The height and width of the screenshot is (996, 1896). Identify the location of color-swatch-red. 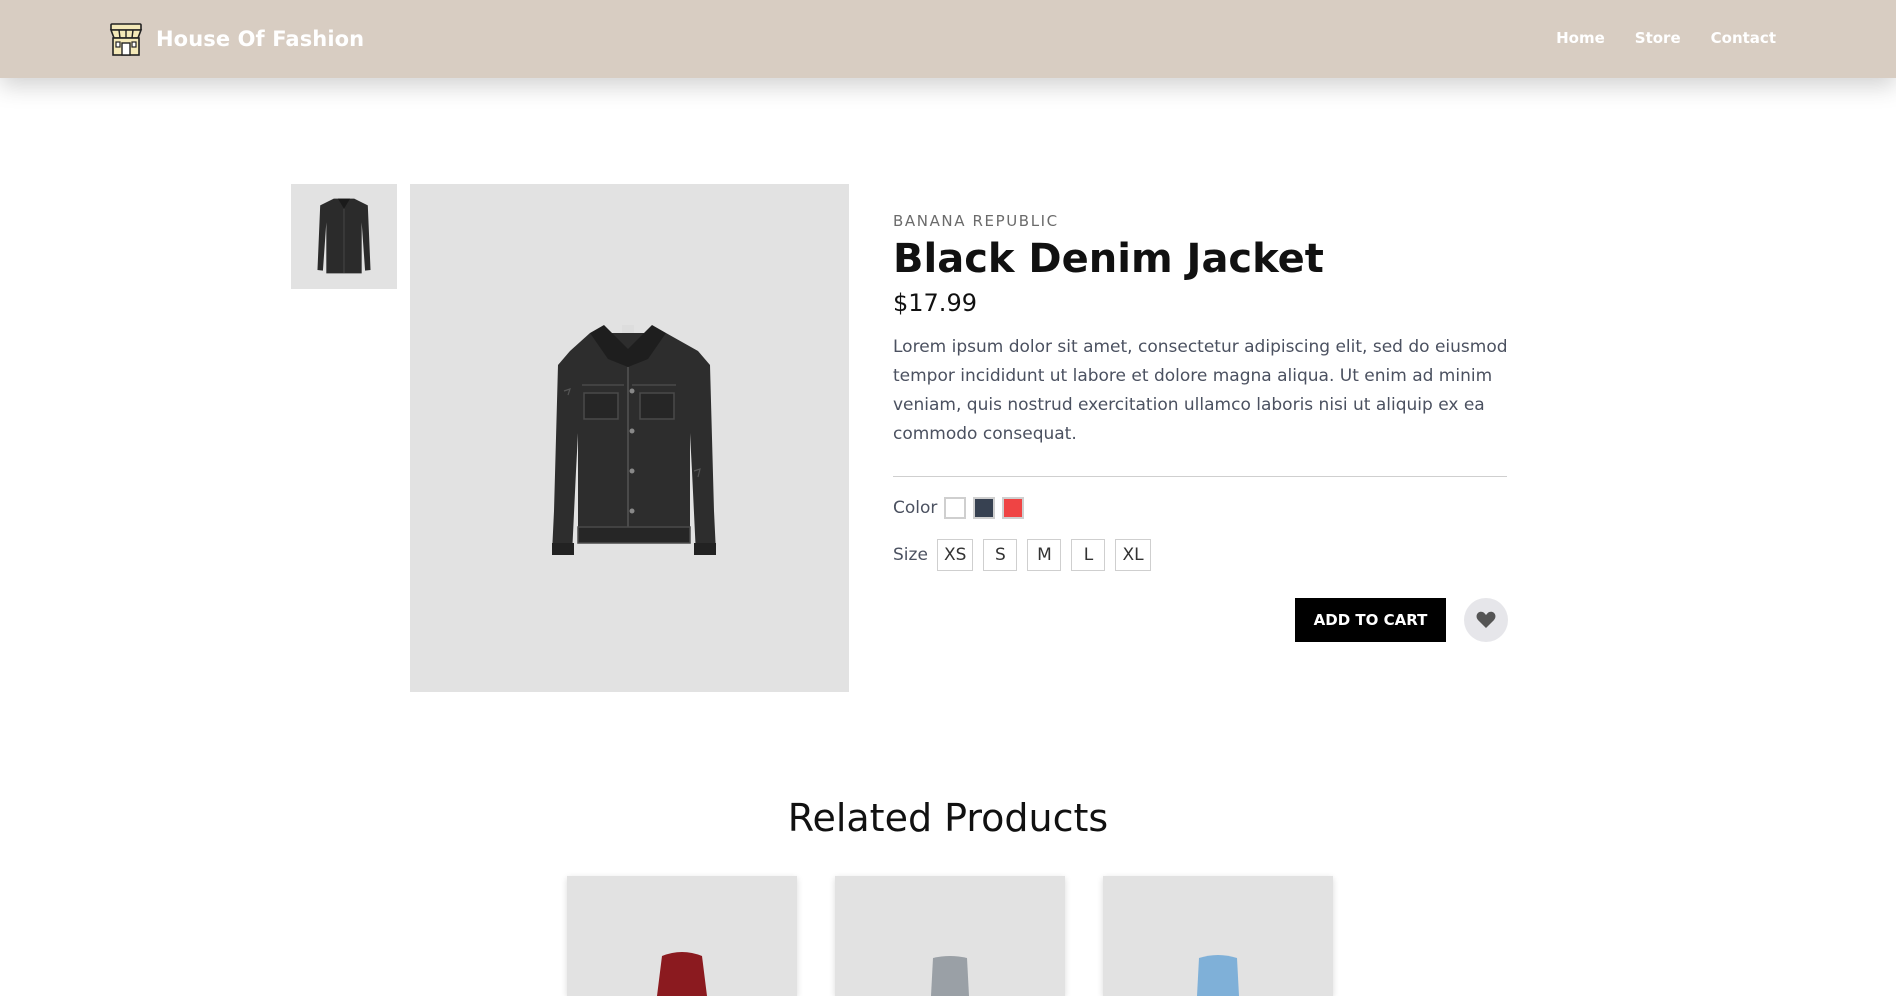
(1013, 508).